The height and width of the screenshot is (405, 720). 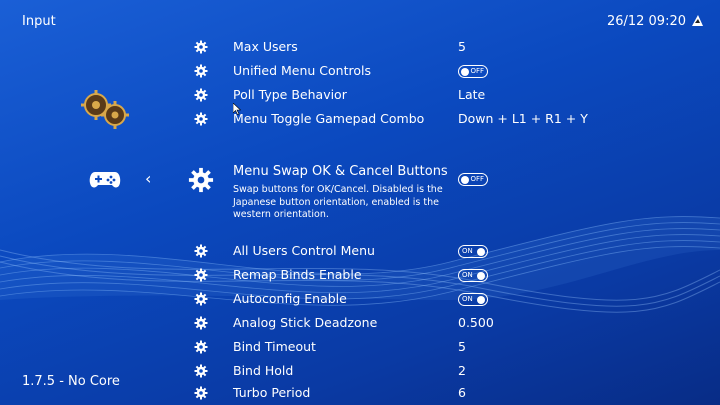 What do you see at coordinates (476, 322) in the screenshot?
I see `setting-value: 0.500` at bounding box center [476, 322].